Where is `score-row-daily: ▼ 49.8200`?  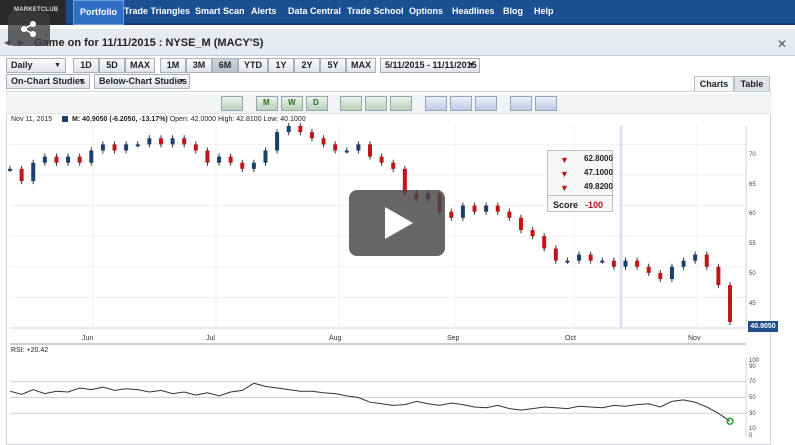 score-row-daily: ▼ 49.8200 is located at coordinates (581, 188).